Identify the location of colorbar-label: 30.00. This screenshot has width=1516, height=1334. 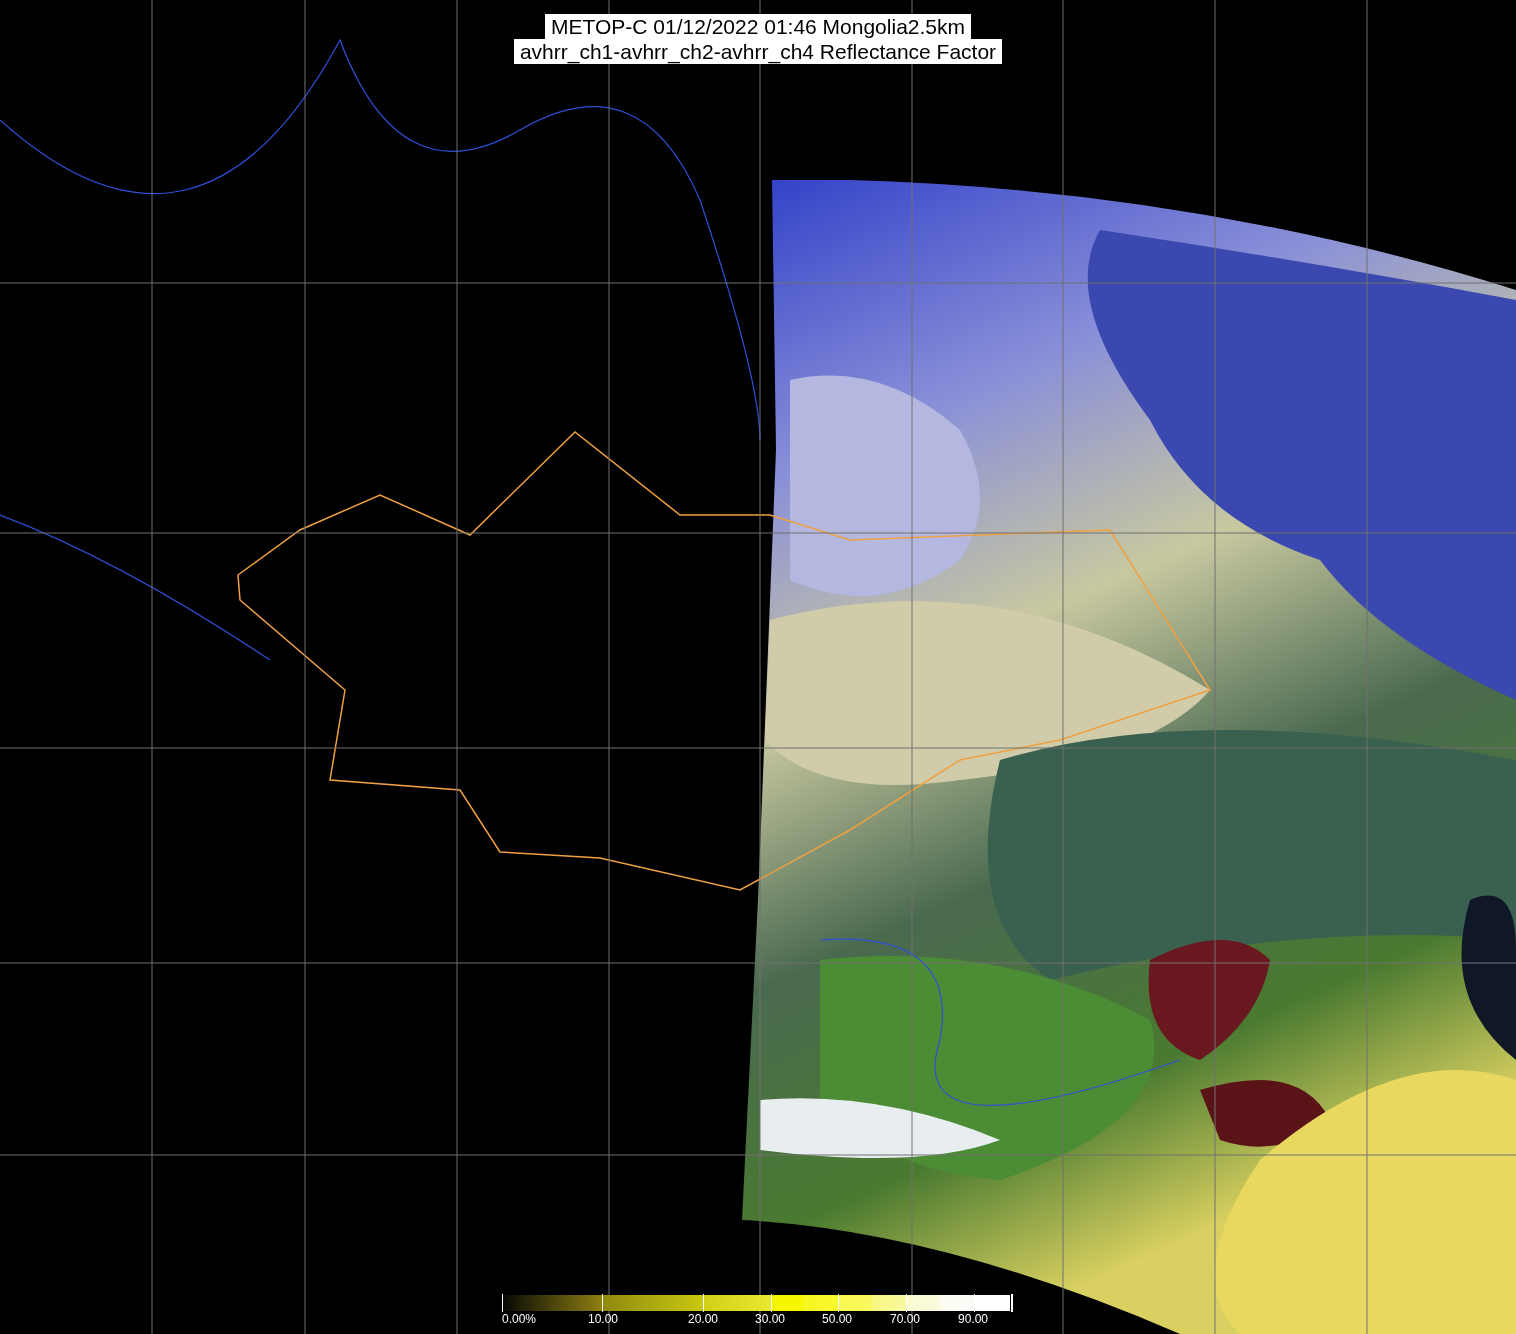
(770, 1319).